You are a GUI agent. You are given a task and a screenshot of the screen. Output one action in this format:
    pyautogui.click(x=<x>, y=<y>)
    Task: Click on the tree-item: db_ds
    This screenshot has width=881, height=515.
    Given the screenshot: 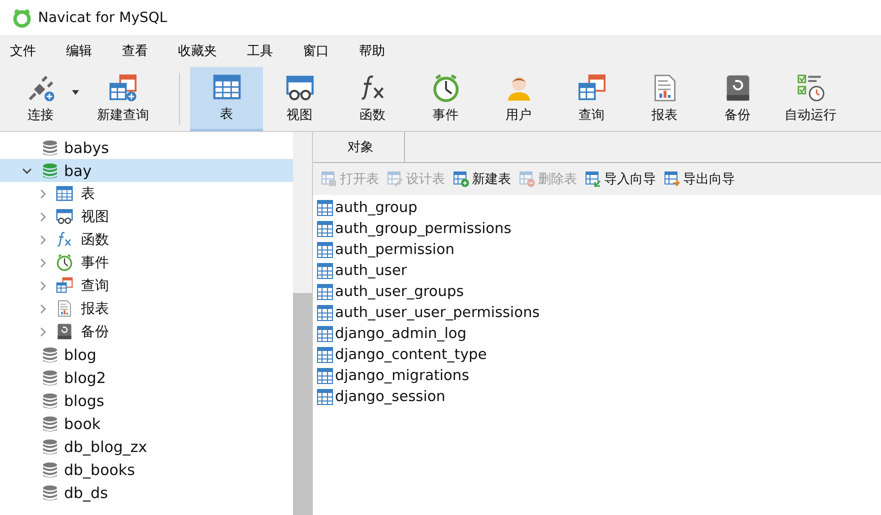 What is the action you would take?
    pyautogui.click(x=146, y=492)
    